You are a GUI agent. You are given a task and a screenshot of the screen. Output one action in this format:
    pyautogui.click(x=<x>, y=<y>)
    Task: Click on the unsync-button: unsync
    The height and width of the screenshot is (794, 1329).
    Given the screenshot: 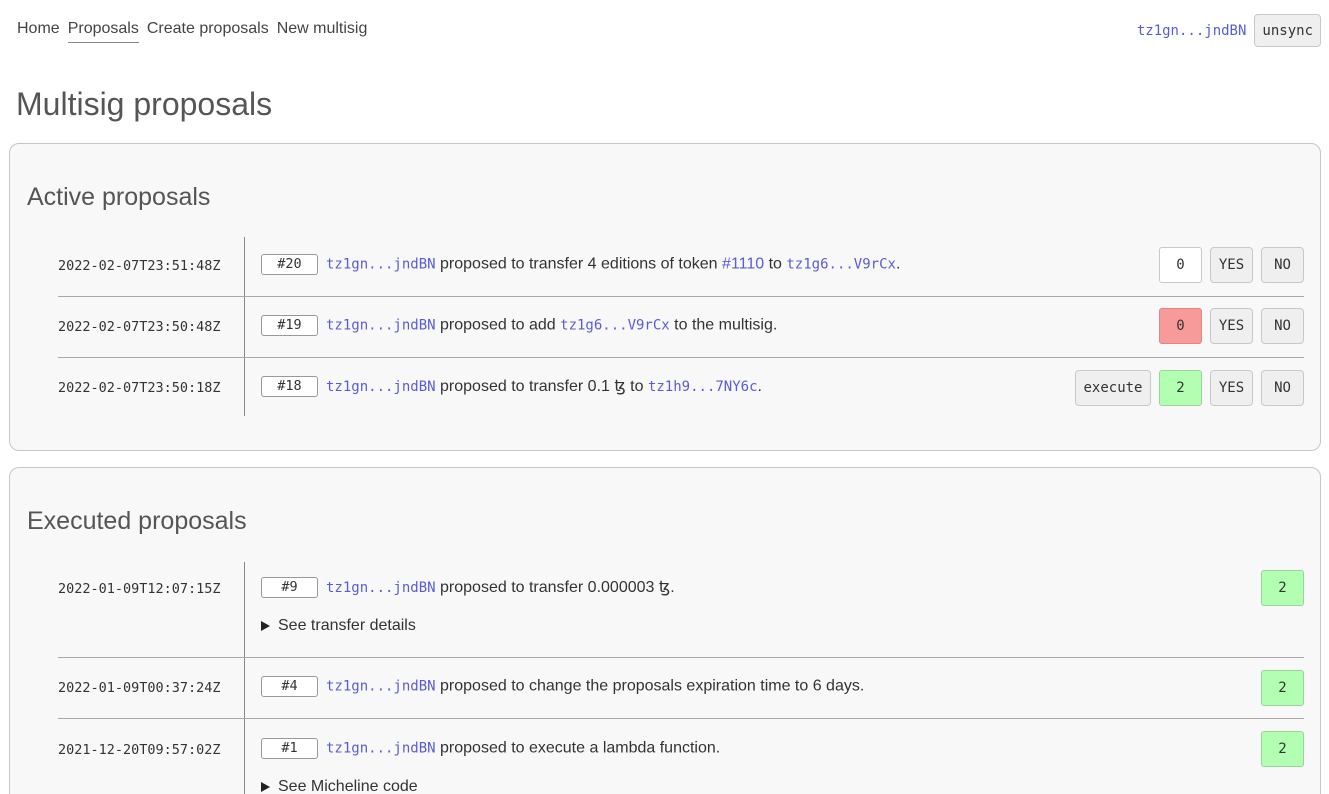 What is the action you would take?
    pyautogui.click(x=1287, y=30)
    